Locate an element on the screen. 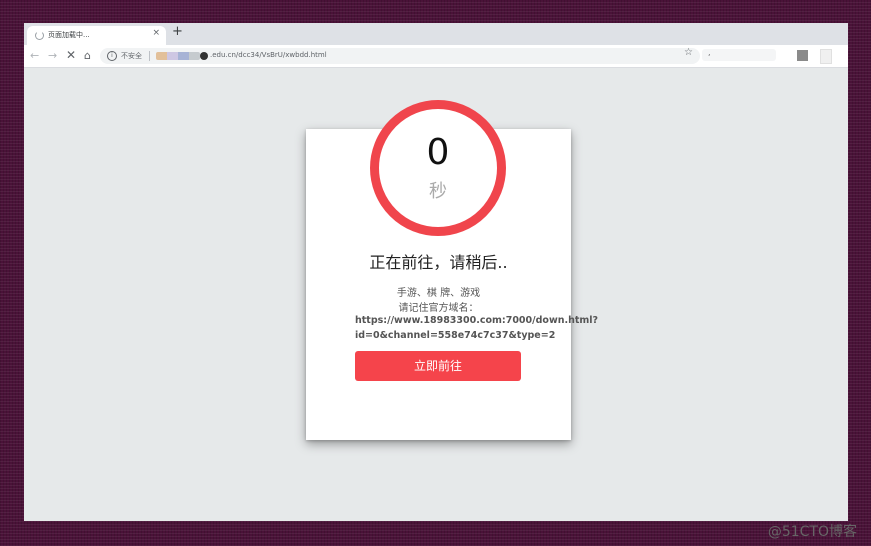 This screenshot has height=546, width=871. countdown-ring: 0 秒 is located at coordinates (438, 168).